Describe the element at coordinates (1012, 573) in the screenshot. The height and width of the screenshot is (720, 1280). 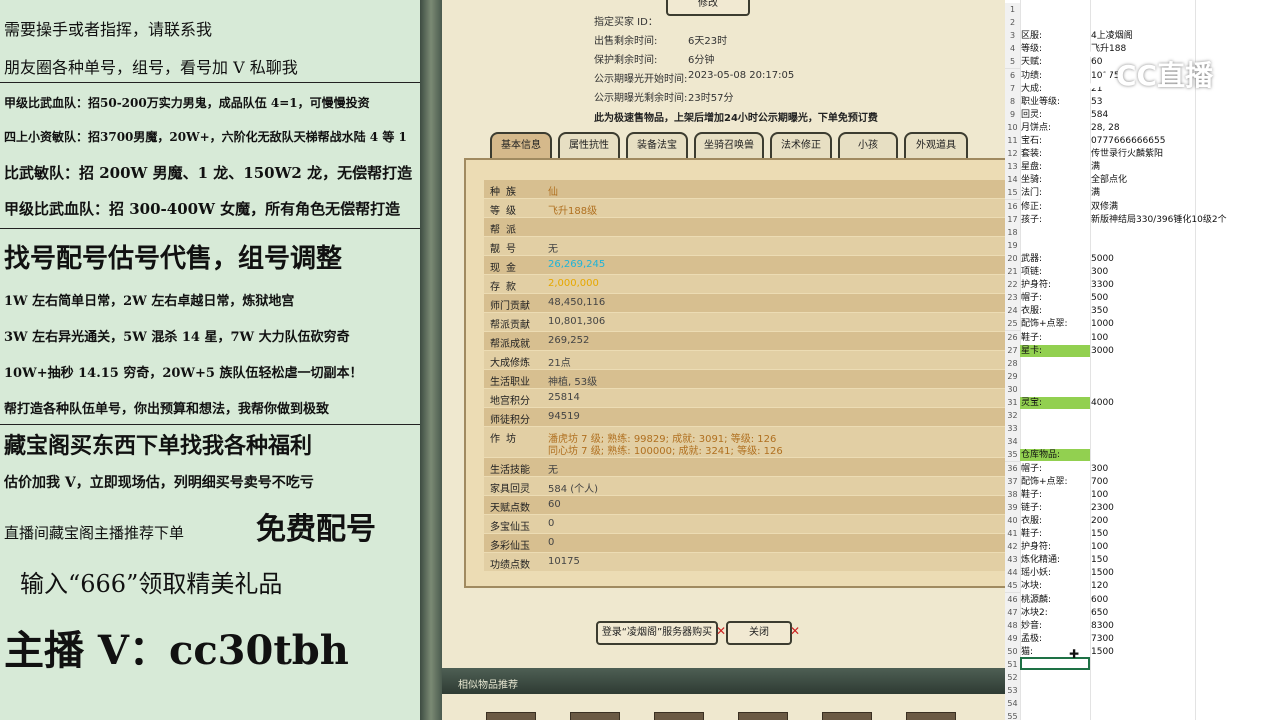
I see `row-number: 44` at that location.